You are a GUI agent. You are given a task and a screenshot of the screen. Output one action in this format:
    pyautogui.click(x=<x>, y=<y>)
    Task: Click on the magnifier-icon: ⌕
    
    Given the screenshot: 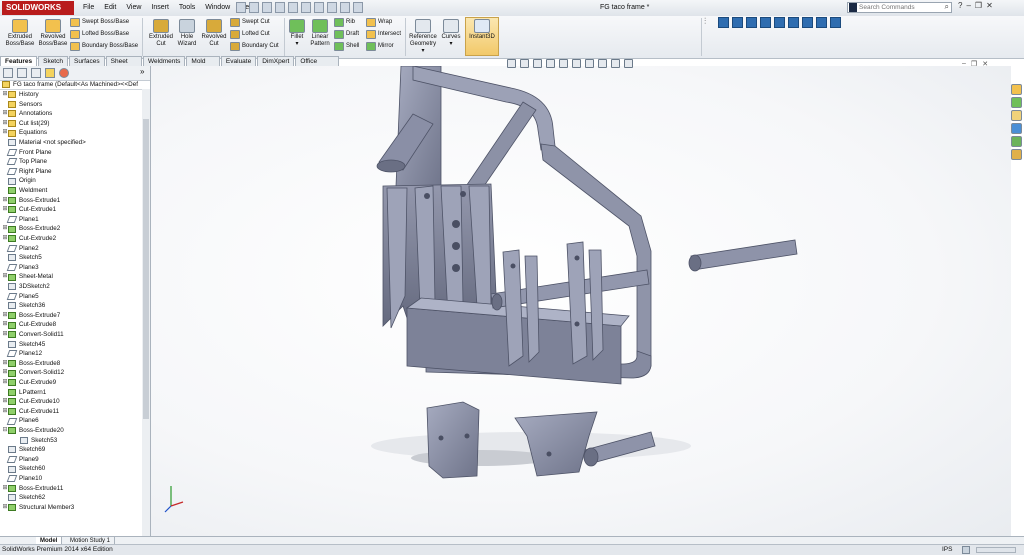 What is the action you would take?
    pyautogui.click(x=947, y=7)
    